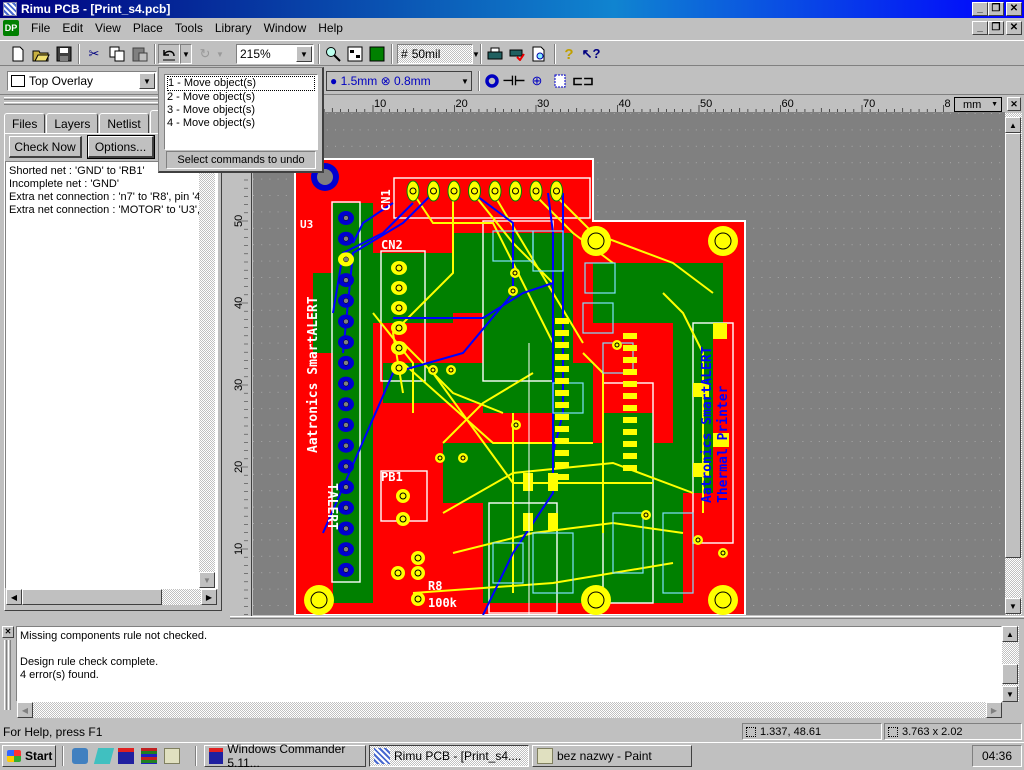  I want to click on menu-window: Window, so click(285, 28).